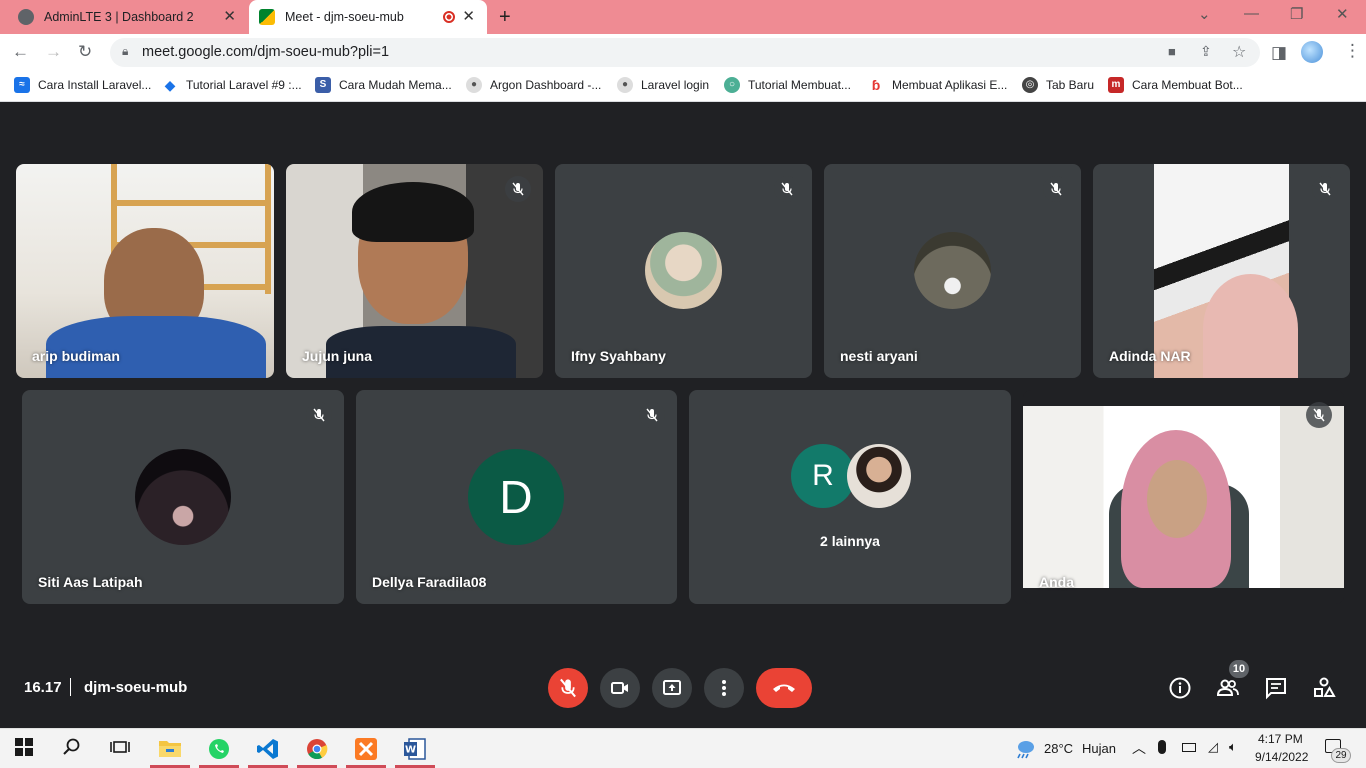 The width and height of the screenshot is (1366, 768). What do you see at coordinates (1139, 748) in the screenshot?
I see `chevron-up-icon: ︿` at bounding box center [1139, 748].